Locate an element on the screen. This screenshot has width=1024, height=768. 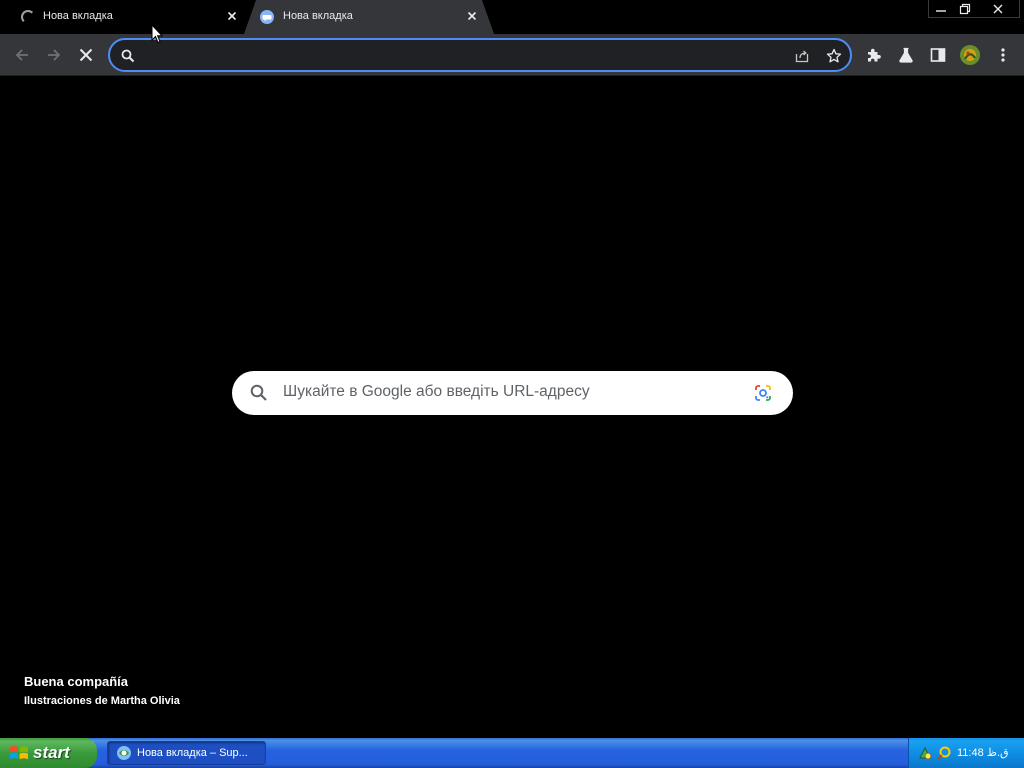
labs-button is located at coordinates (906, 55).